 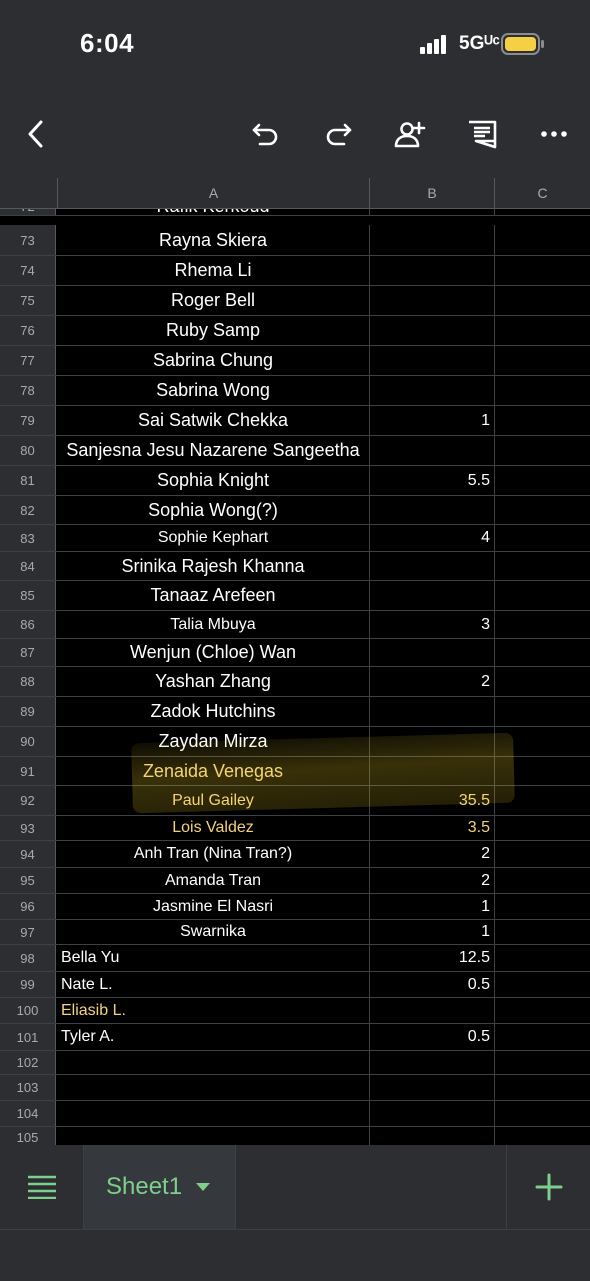 I want to click on row-number: 91, so click(x=28, y=771).